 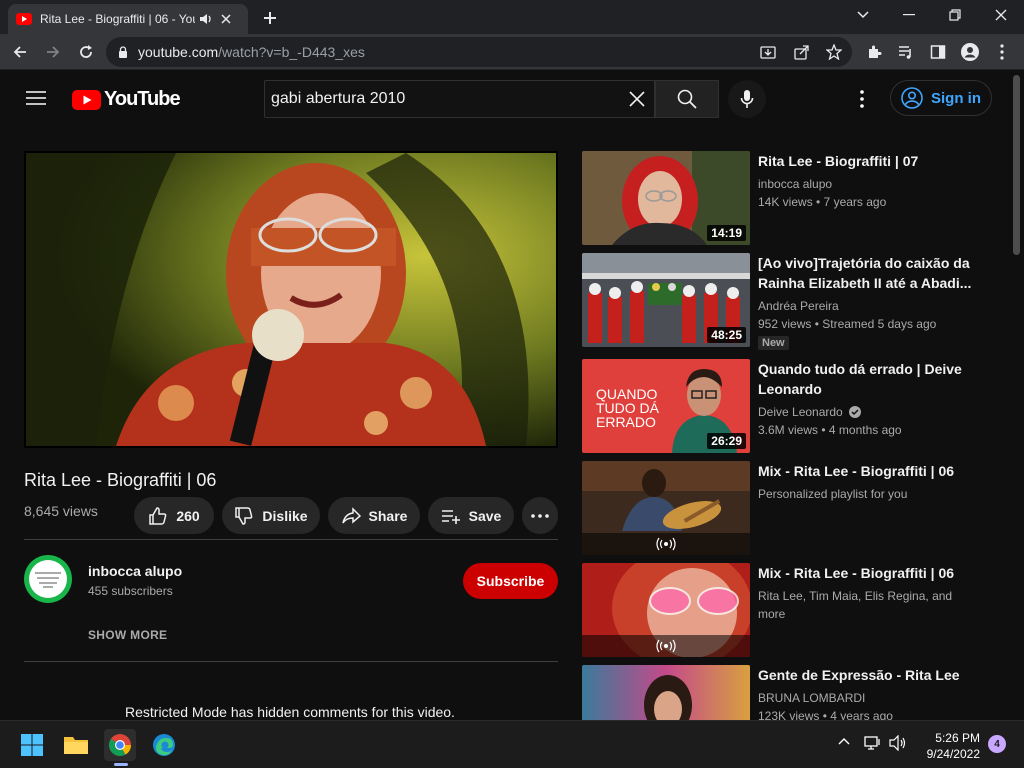 What do you see at coordinates (862, 99) in the screenshot?
I see `settings-menu-button` at bounding box center [862, 99].